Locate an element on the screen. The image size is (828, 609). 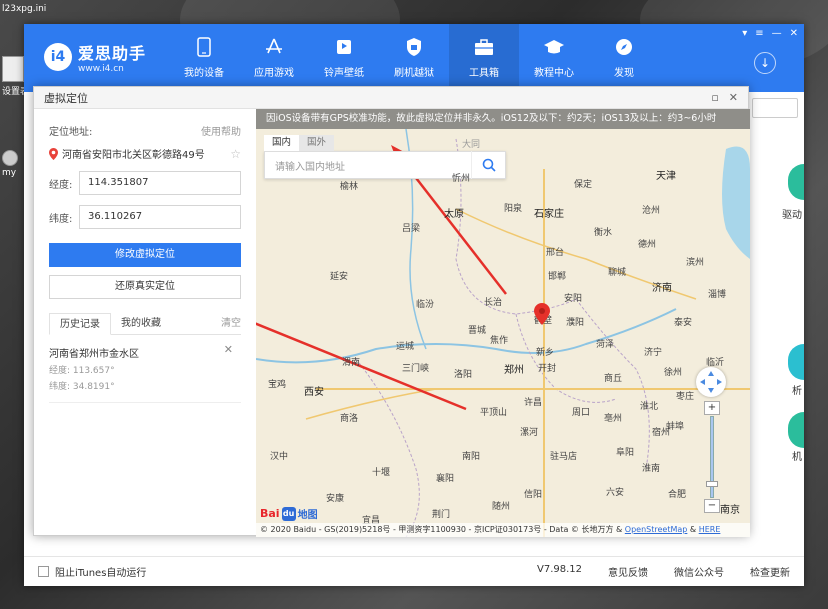
nav-ringtones-wallpapers: 铃声壁纸 is located at coordinates (344, 58).